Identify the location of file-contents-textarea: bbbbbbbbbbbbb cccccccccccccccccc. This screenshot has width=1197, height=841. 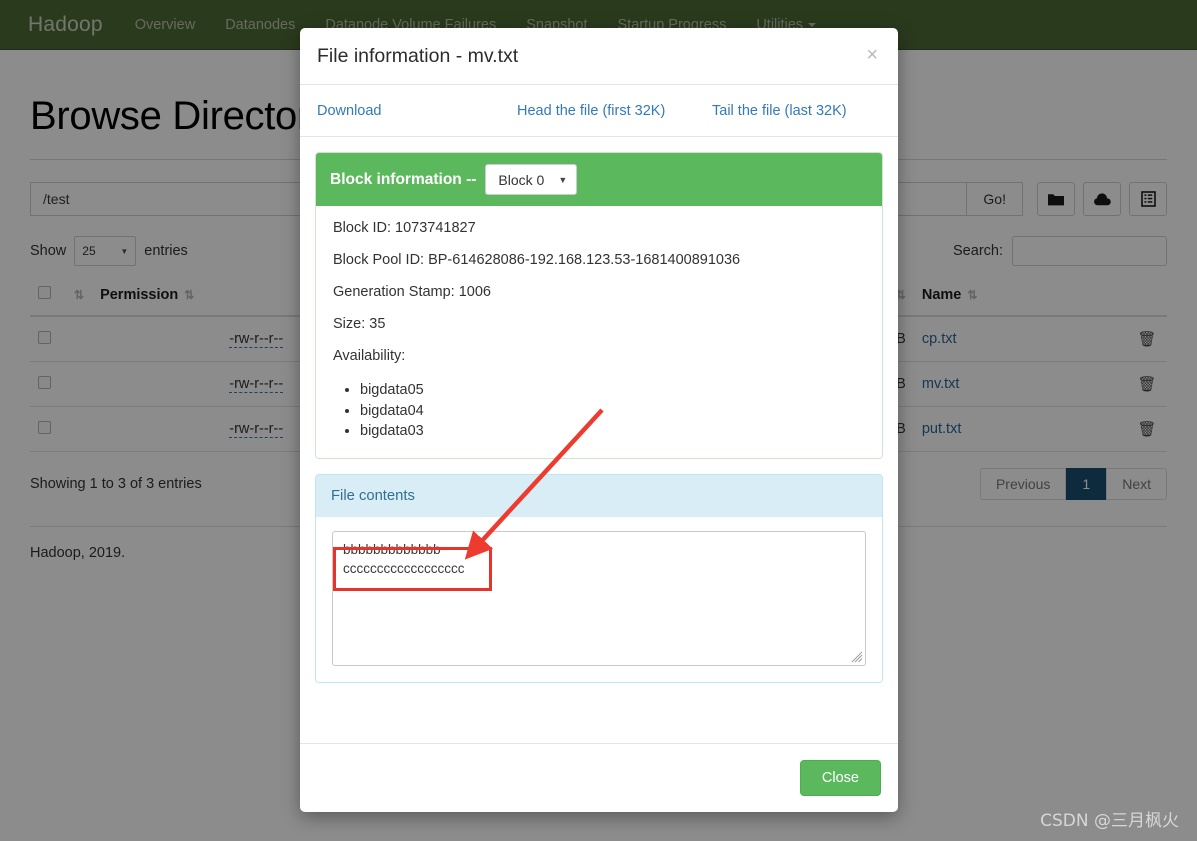
(599, 598).